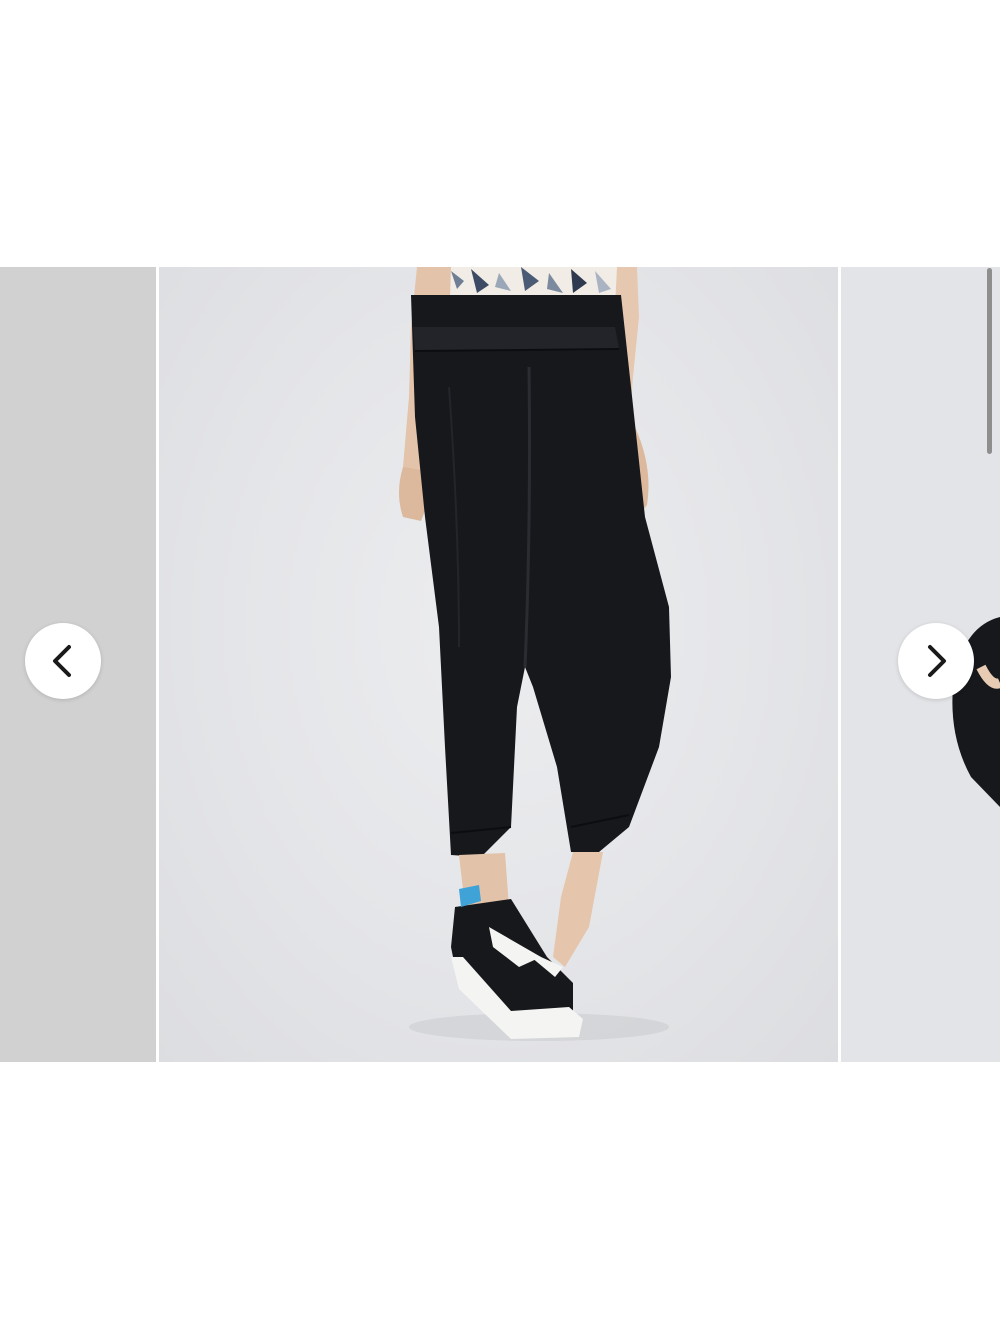  I want to click on scrollbar-thumb, so click(989, 361).